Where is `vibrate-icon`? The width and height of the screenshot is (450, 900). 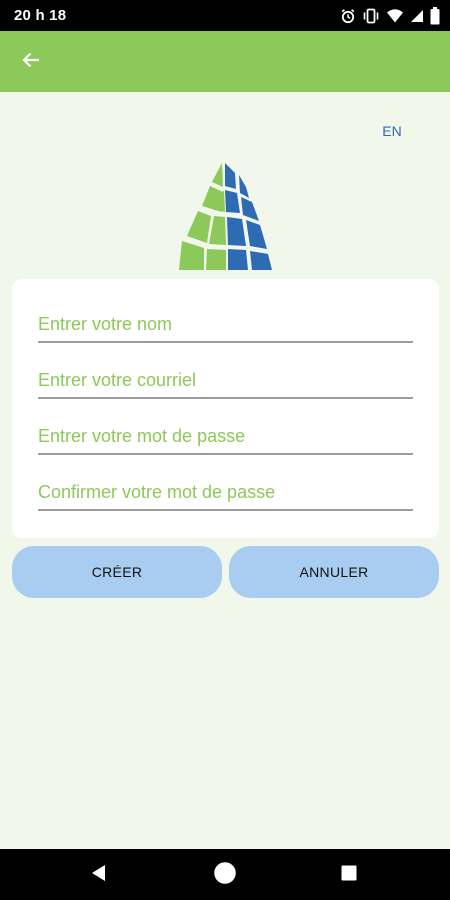
vibrate-icon is located at coordinates (371, 16).